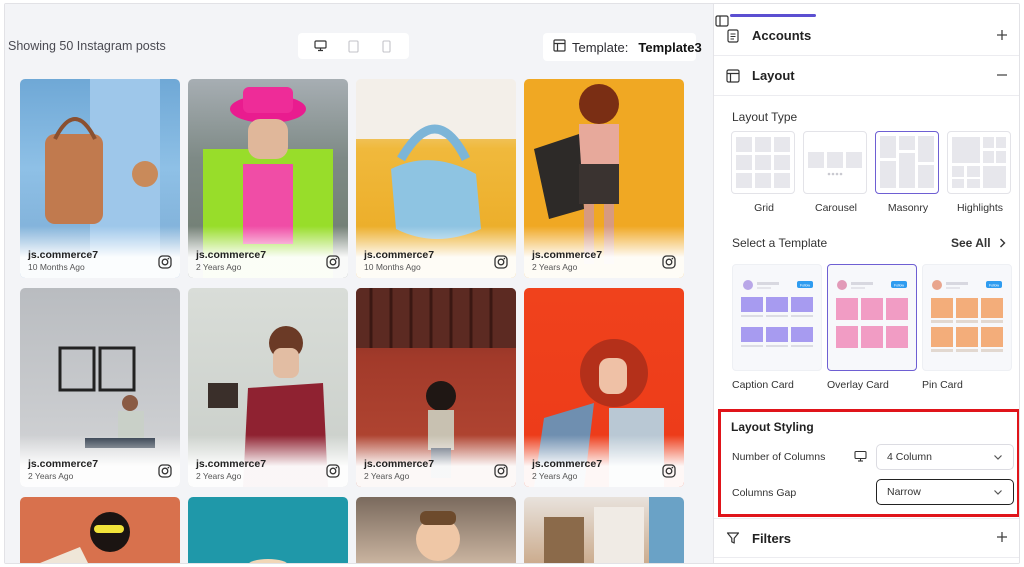 The height and width of the screenshot is (567, 1024). What do you see at coordinates (945, 457) in the screenshot?
I see `columns-select: 4 Column` at bounding box center [945, 457].